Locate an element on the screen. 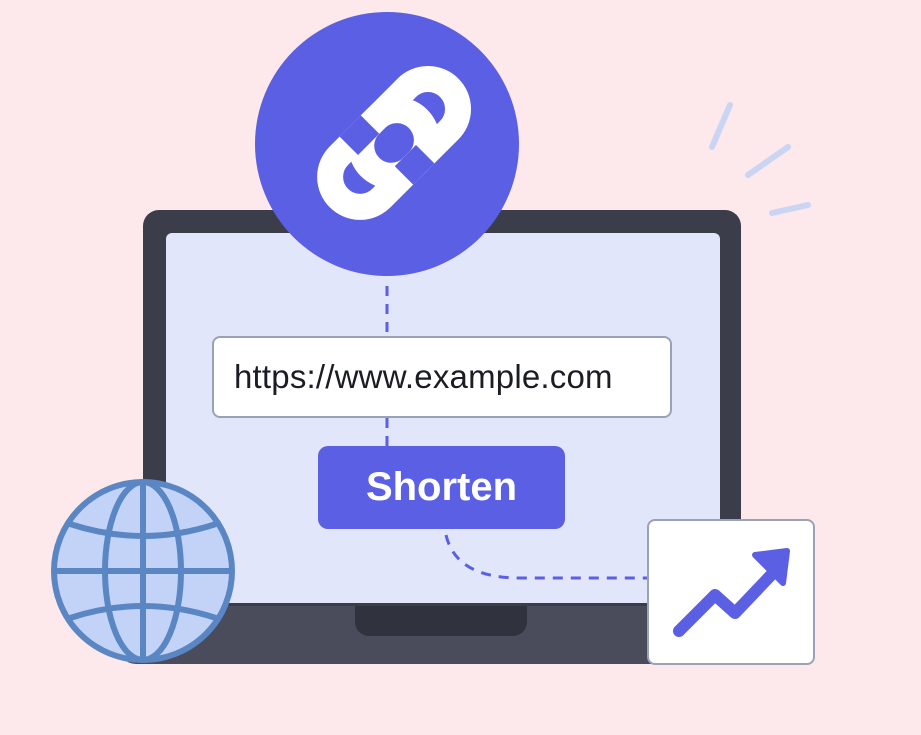 The image size is (921, 735). url-input: https://www.example.com is located at coordinates (442, 377).